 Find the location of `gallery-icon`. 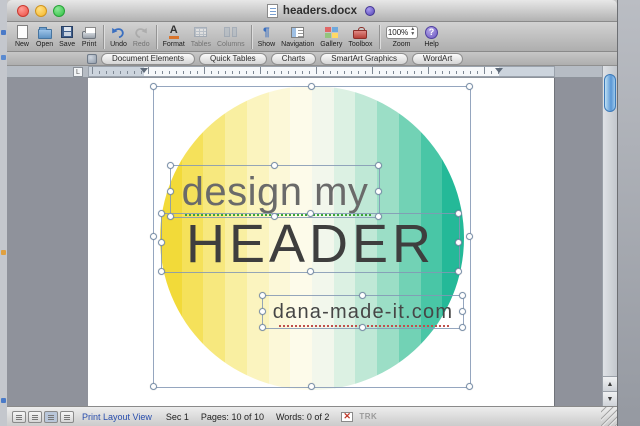

gallery-icon is located at coordinates (331, 32).